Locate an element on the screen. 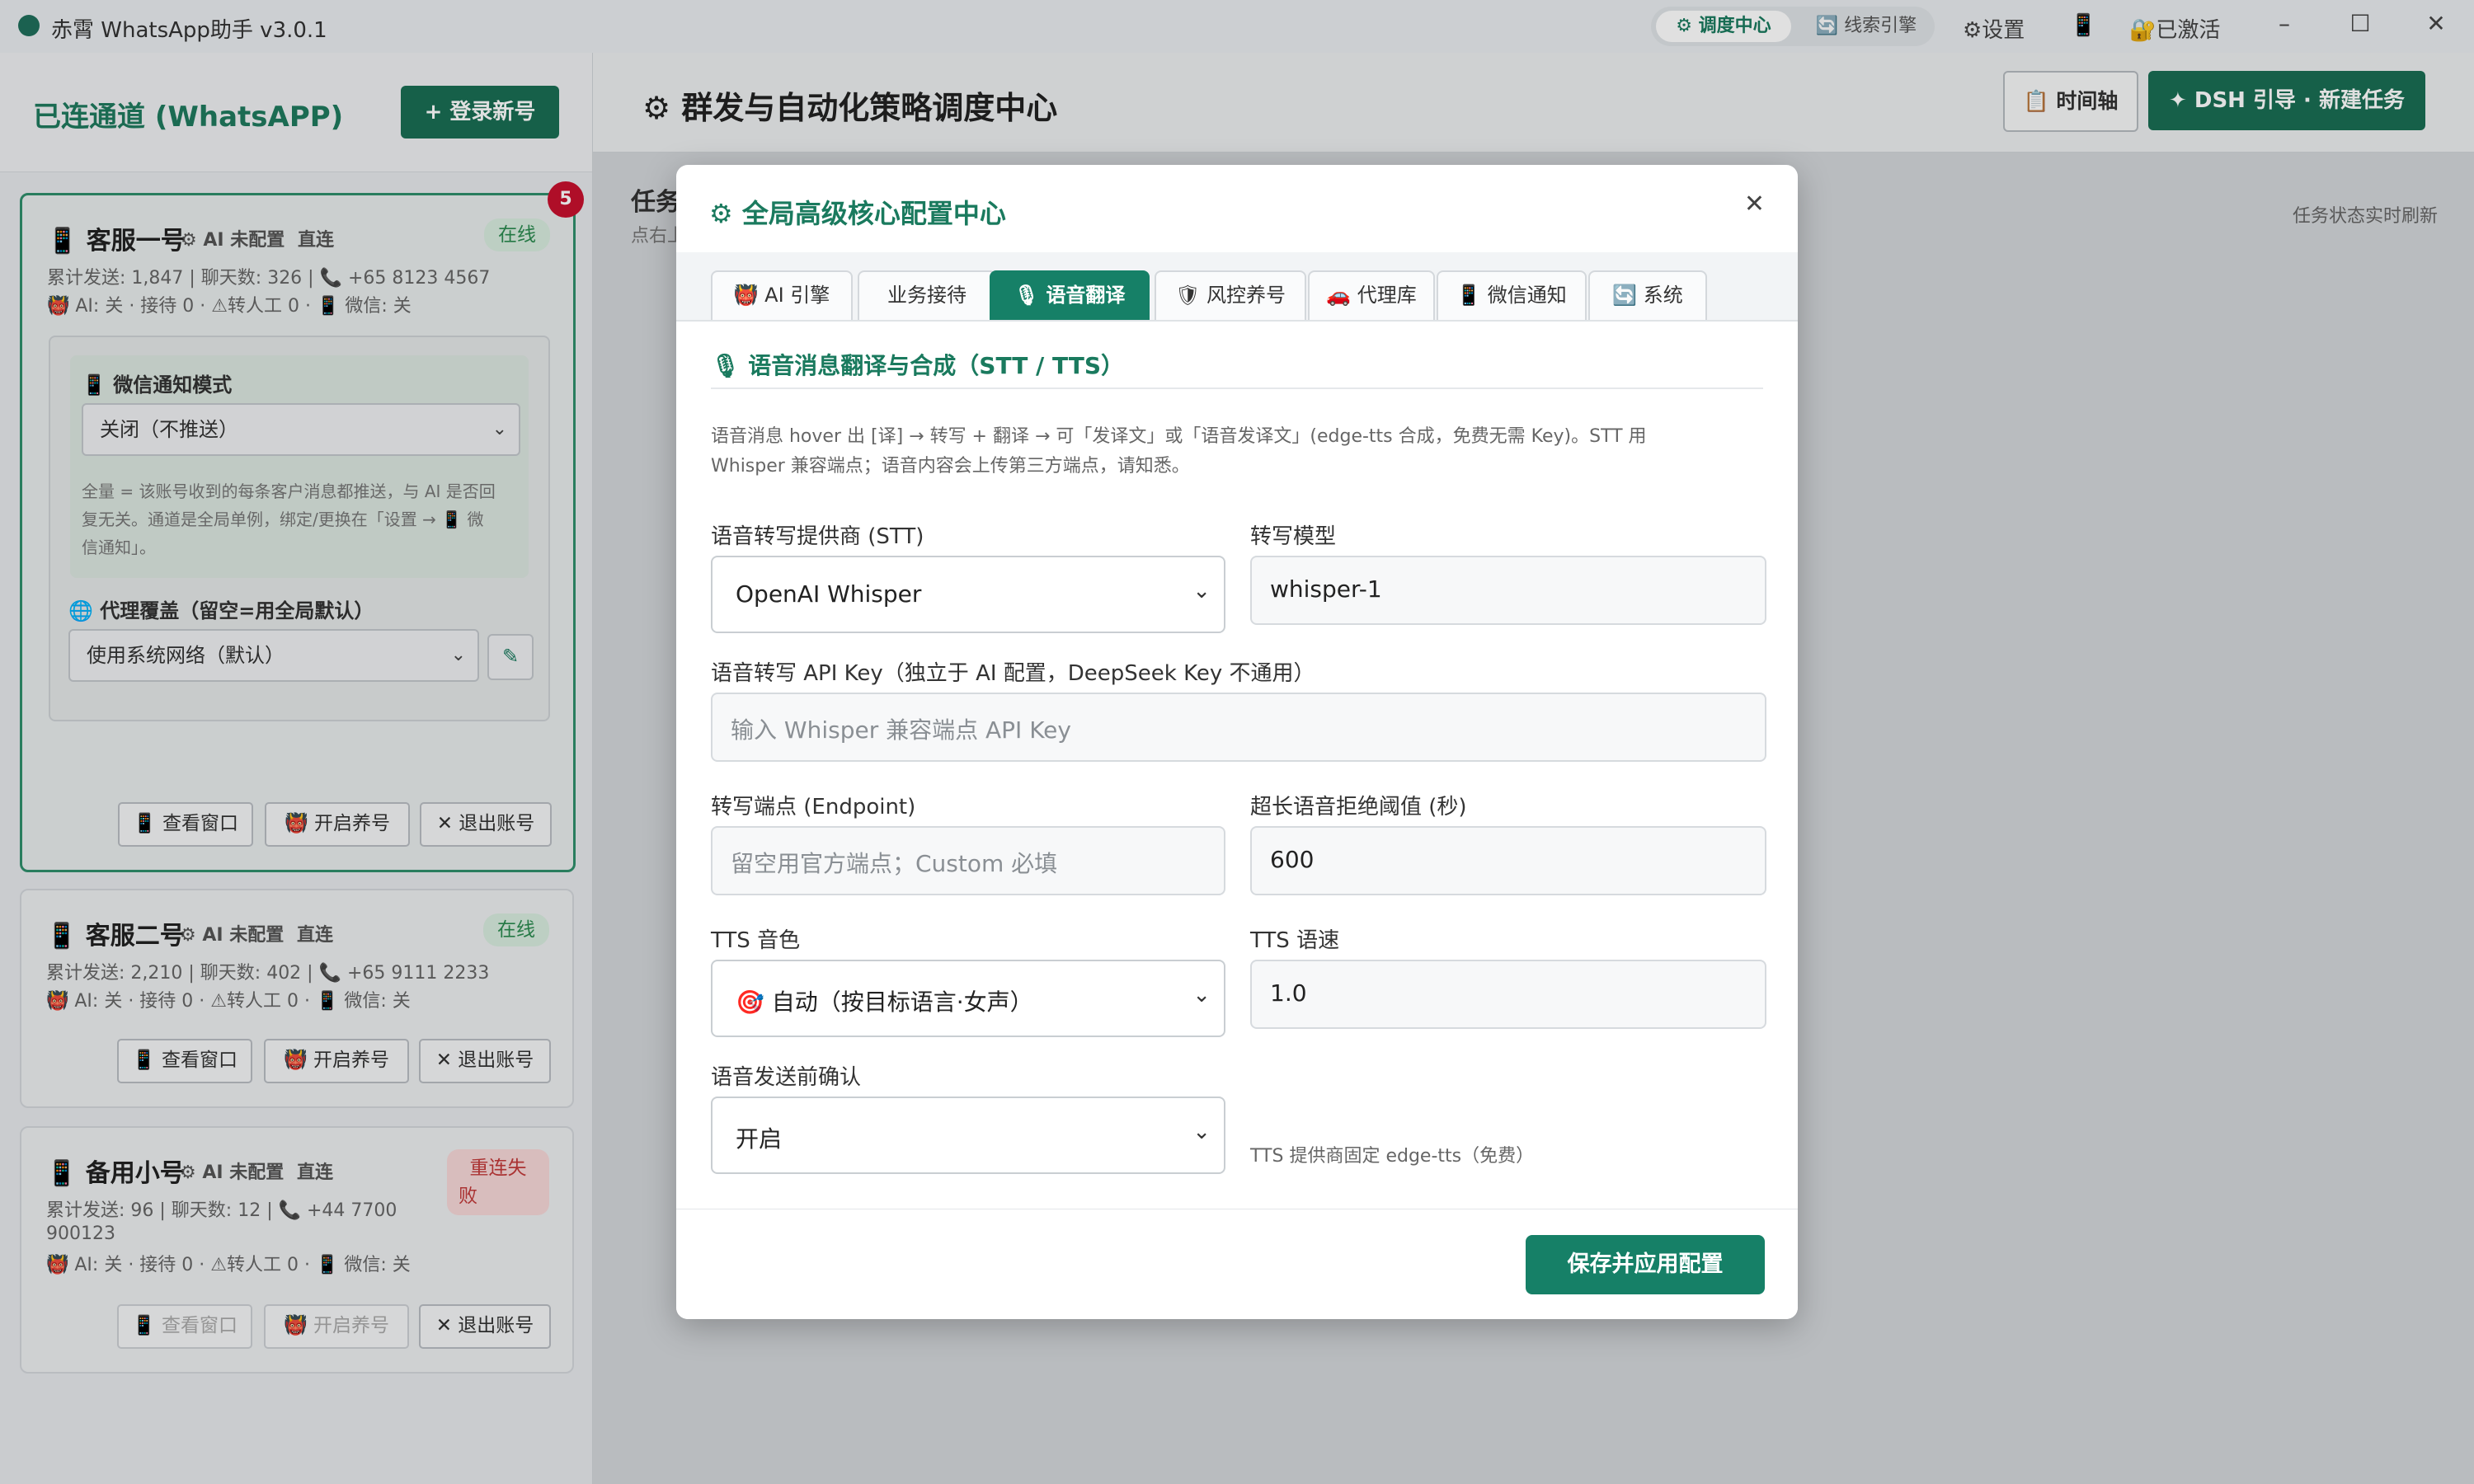 This screenshot has width=2474, height=1484. tts-voice-label: TTS 音色 is located at coordinates (756, 940).